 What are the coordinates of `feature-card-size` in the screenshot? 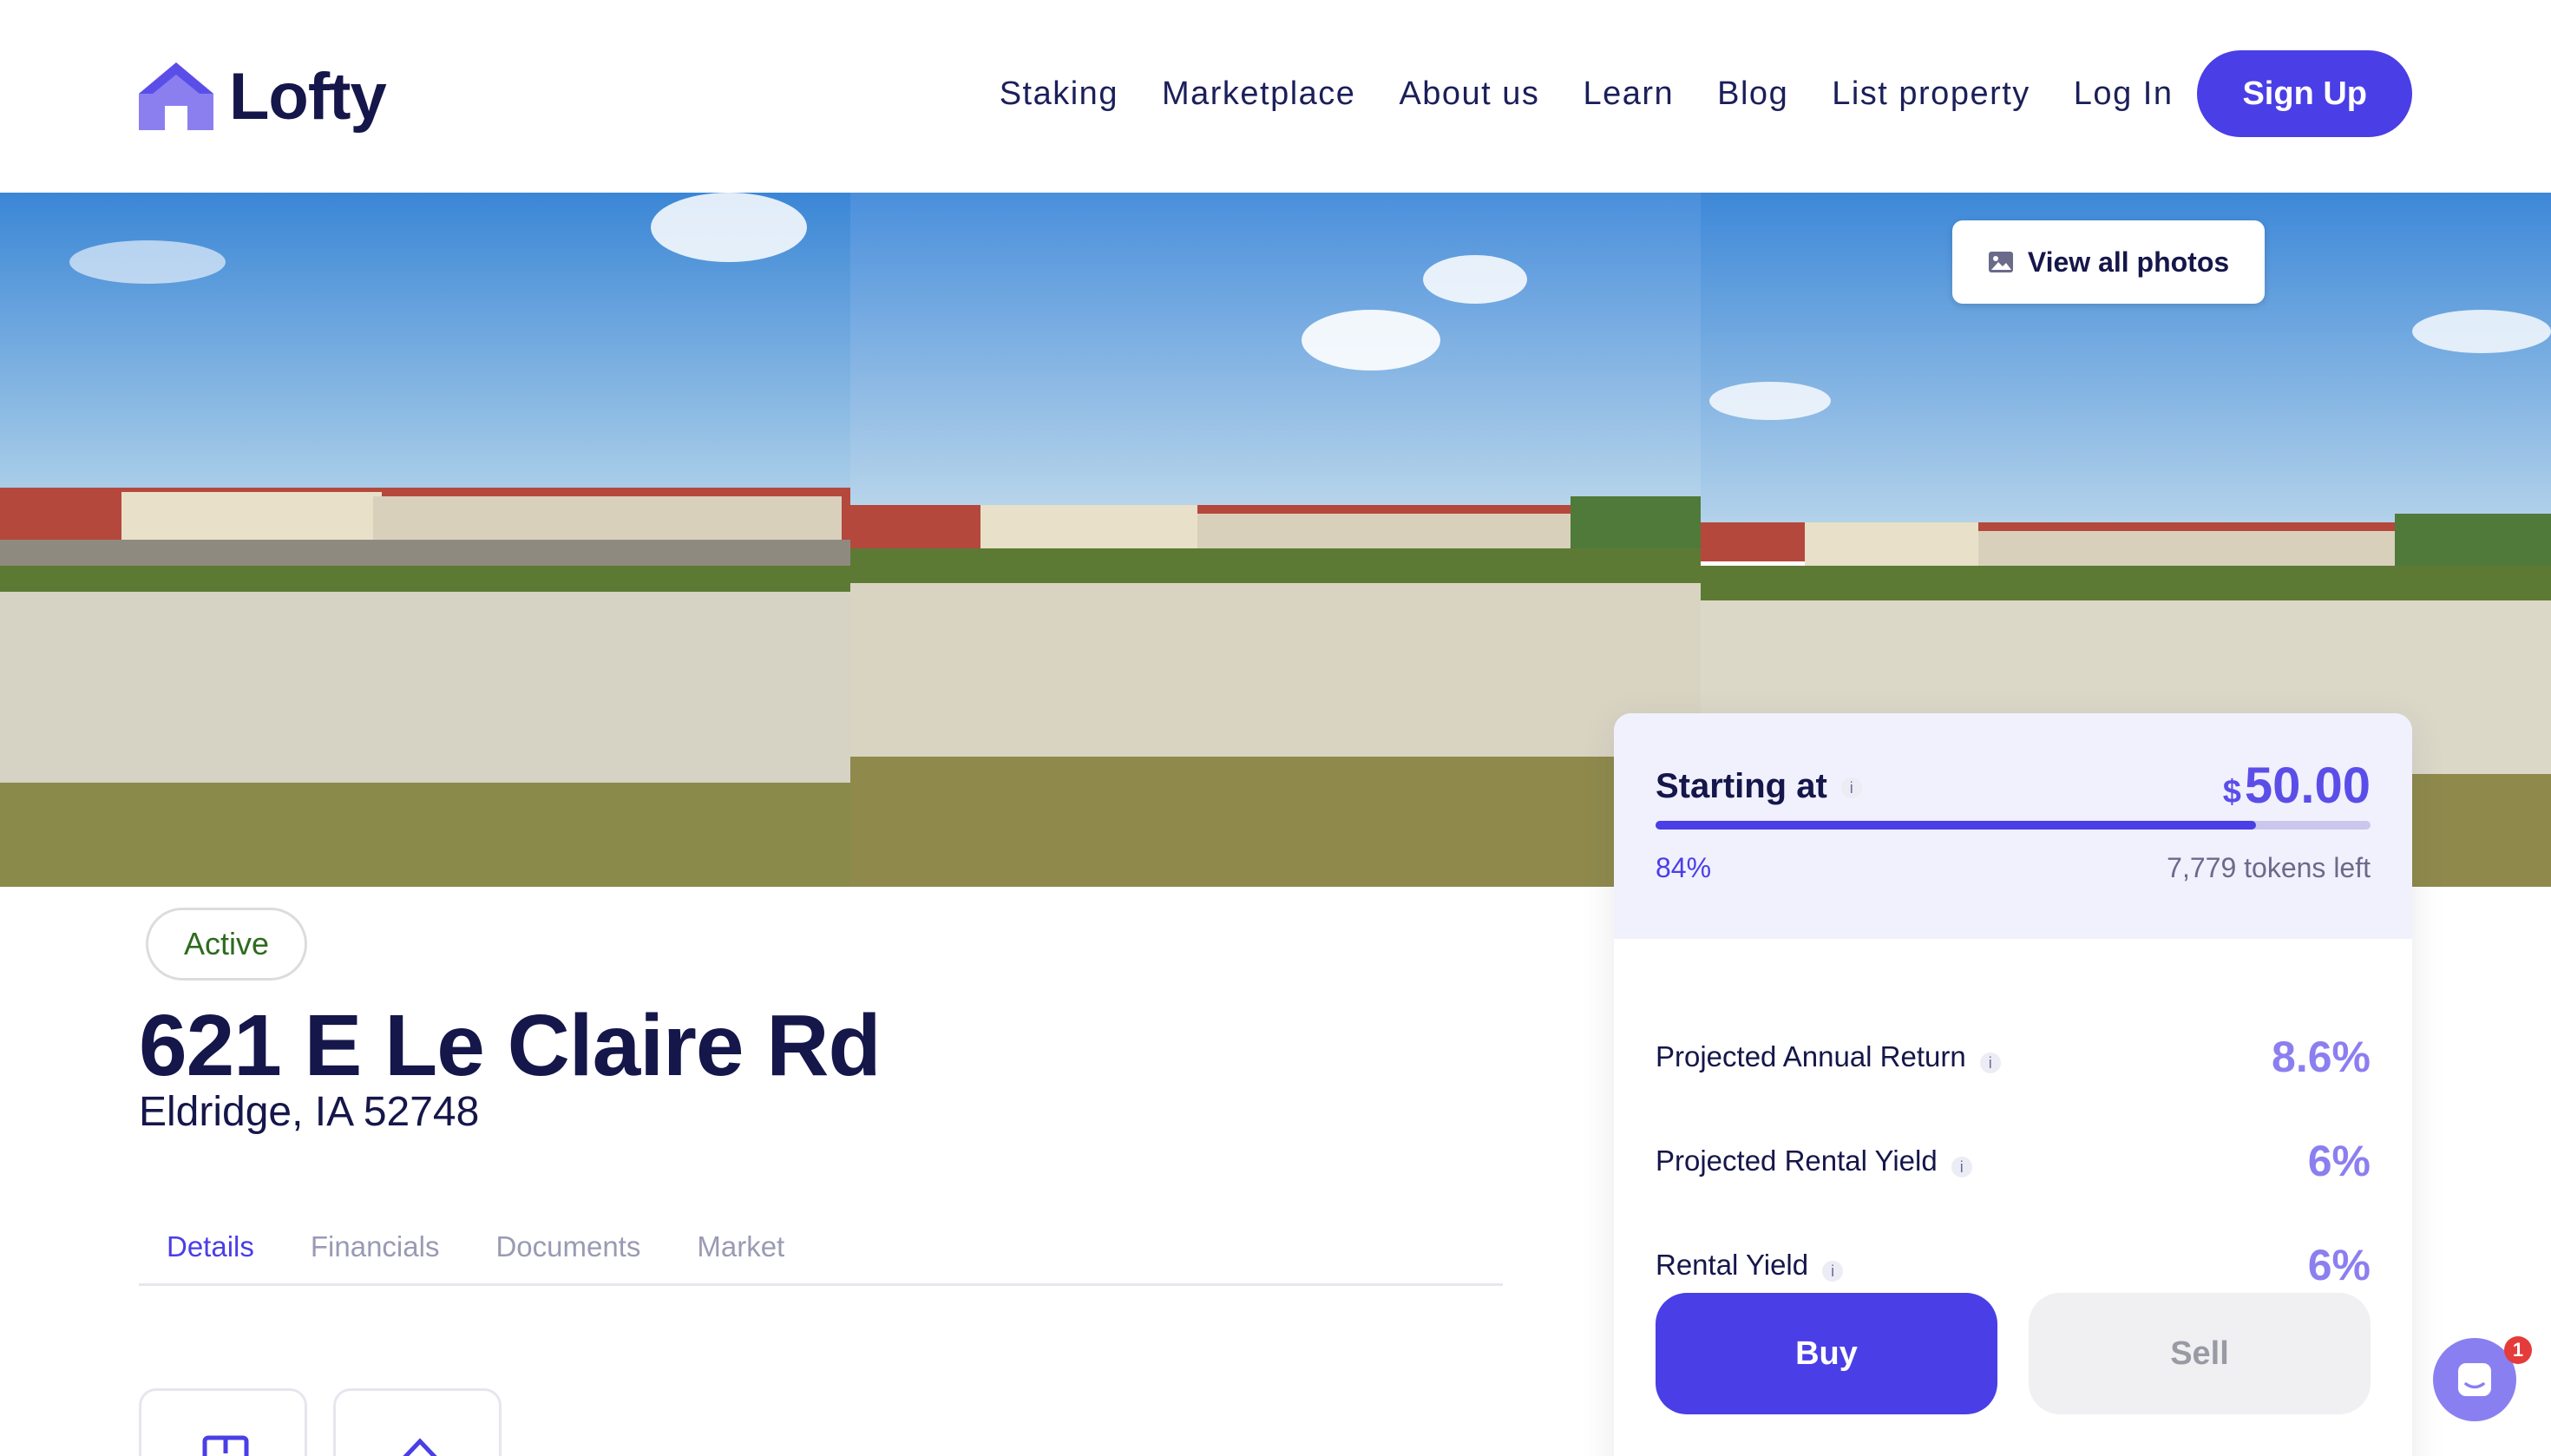 It's located at (223, 1422).